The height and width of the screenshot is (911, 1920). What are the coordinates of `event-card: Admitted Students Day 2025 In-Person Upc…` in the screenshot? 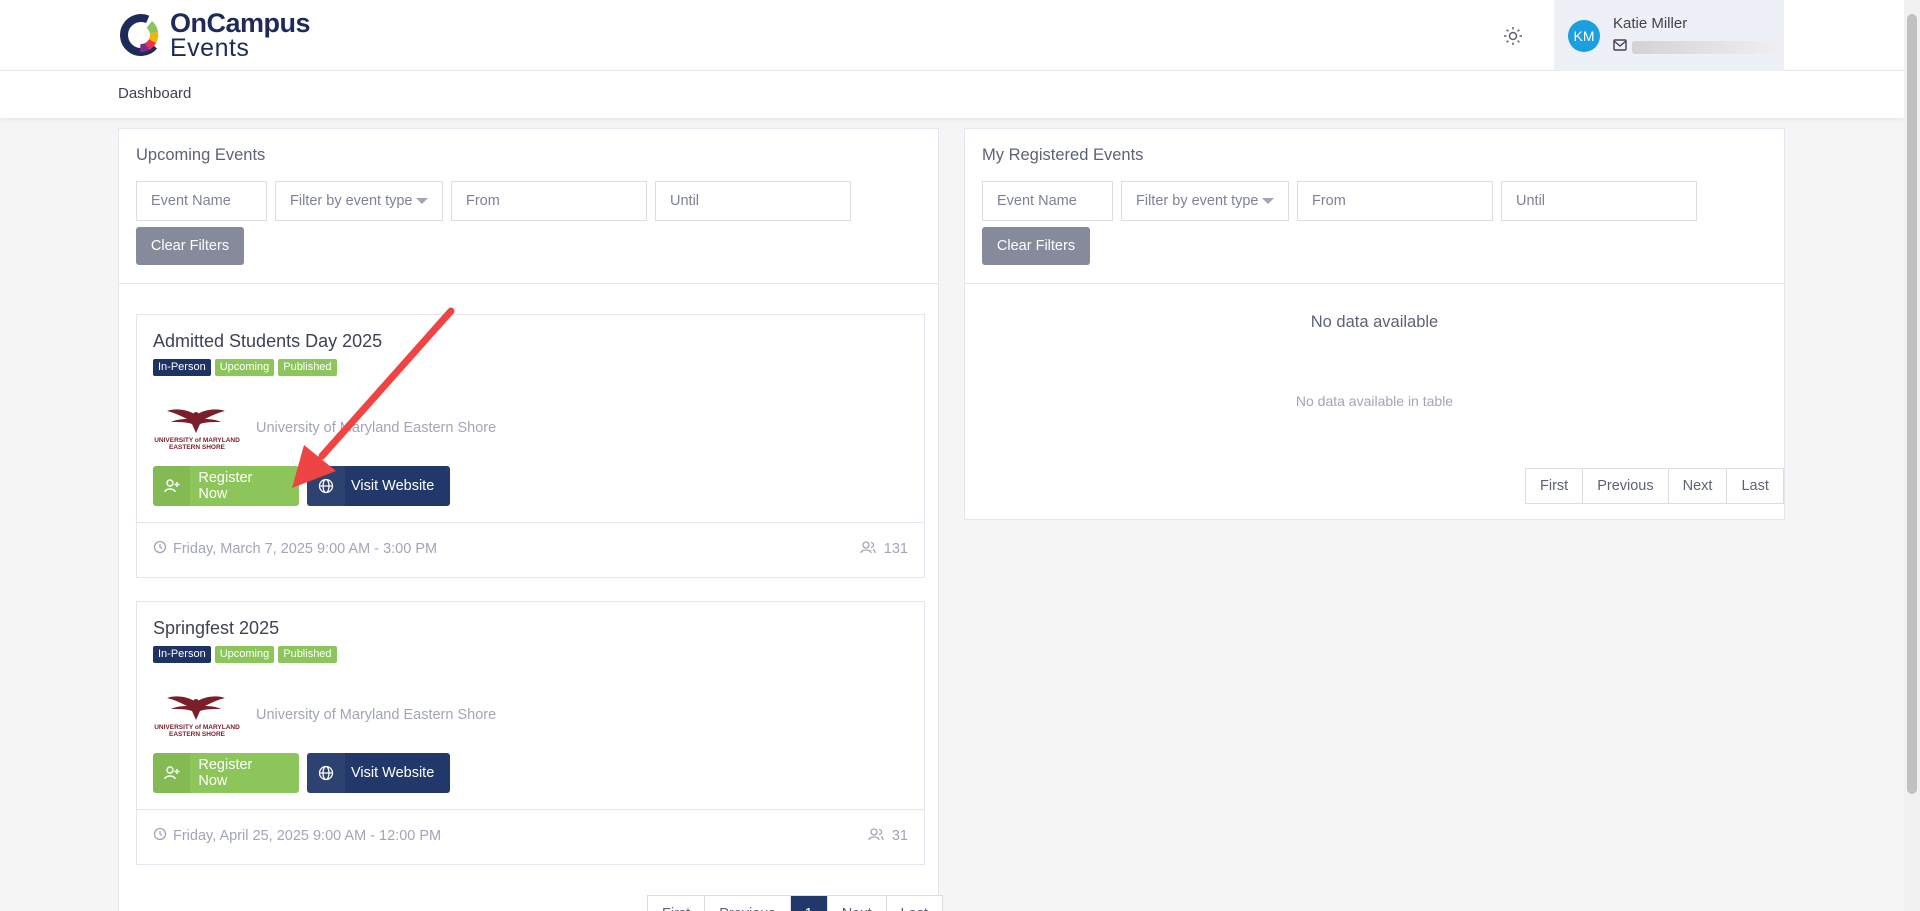 It's located at (530, 446).